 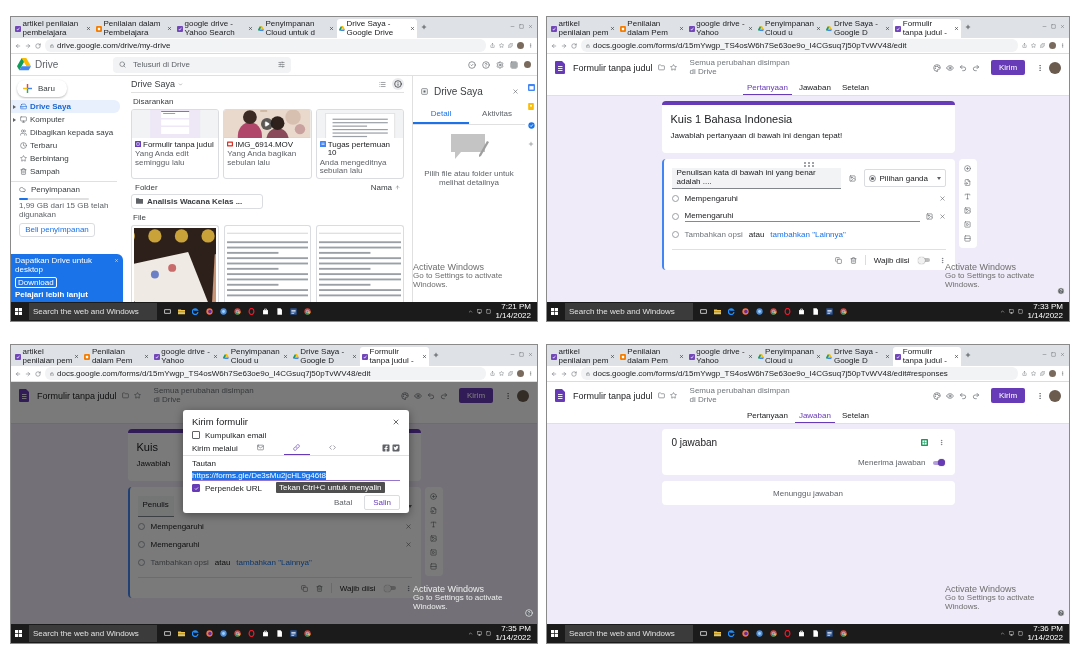 I want to click on reload-icon, so click(x=38, y=45).